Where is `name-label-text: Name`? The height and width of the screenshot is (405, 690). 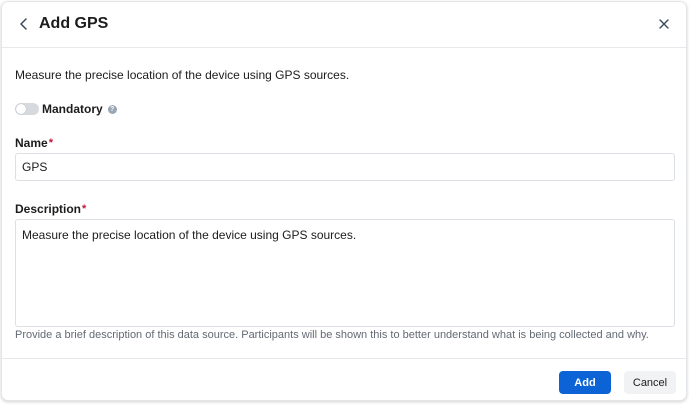 name-label-text: Name is located at coordinates (31, 143).